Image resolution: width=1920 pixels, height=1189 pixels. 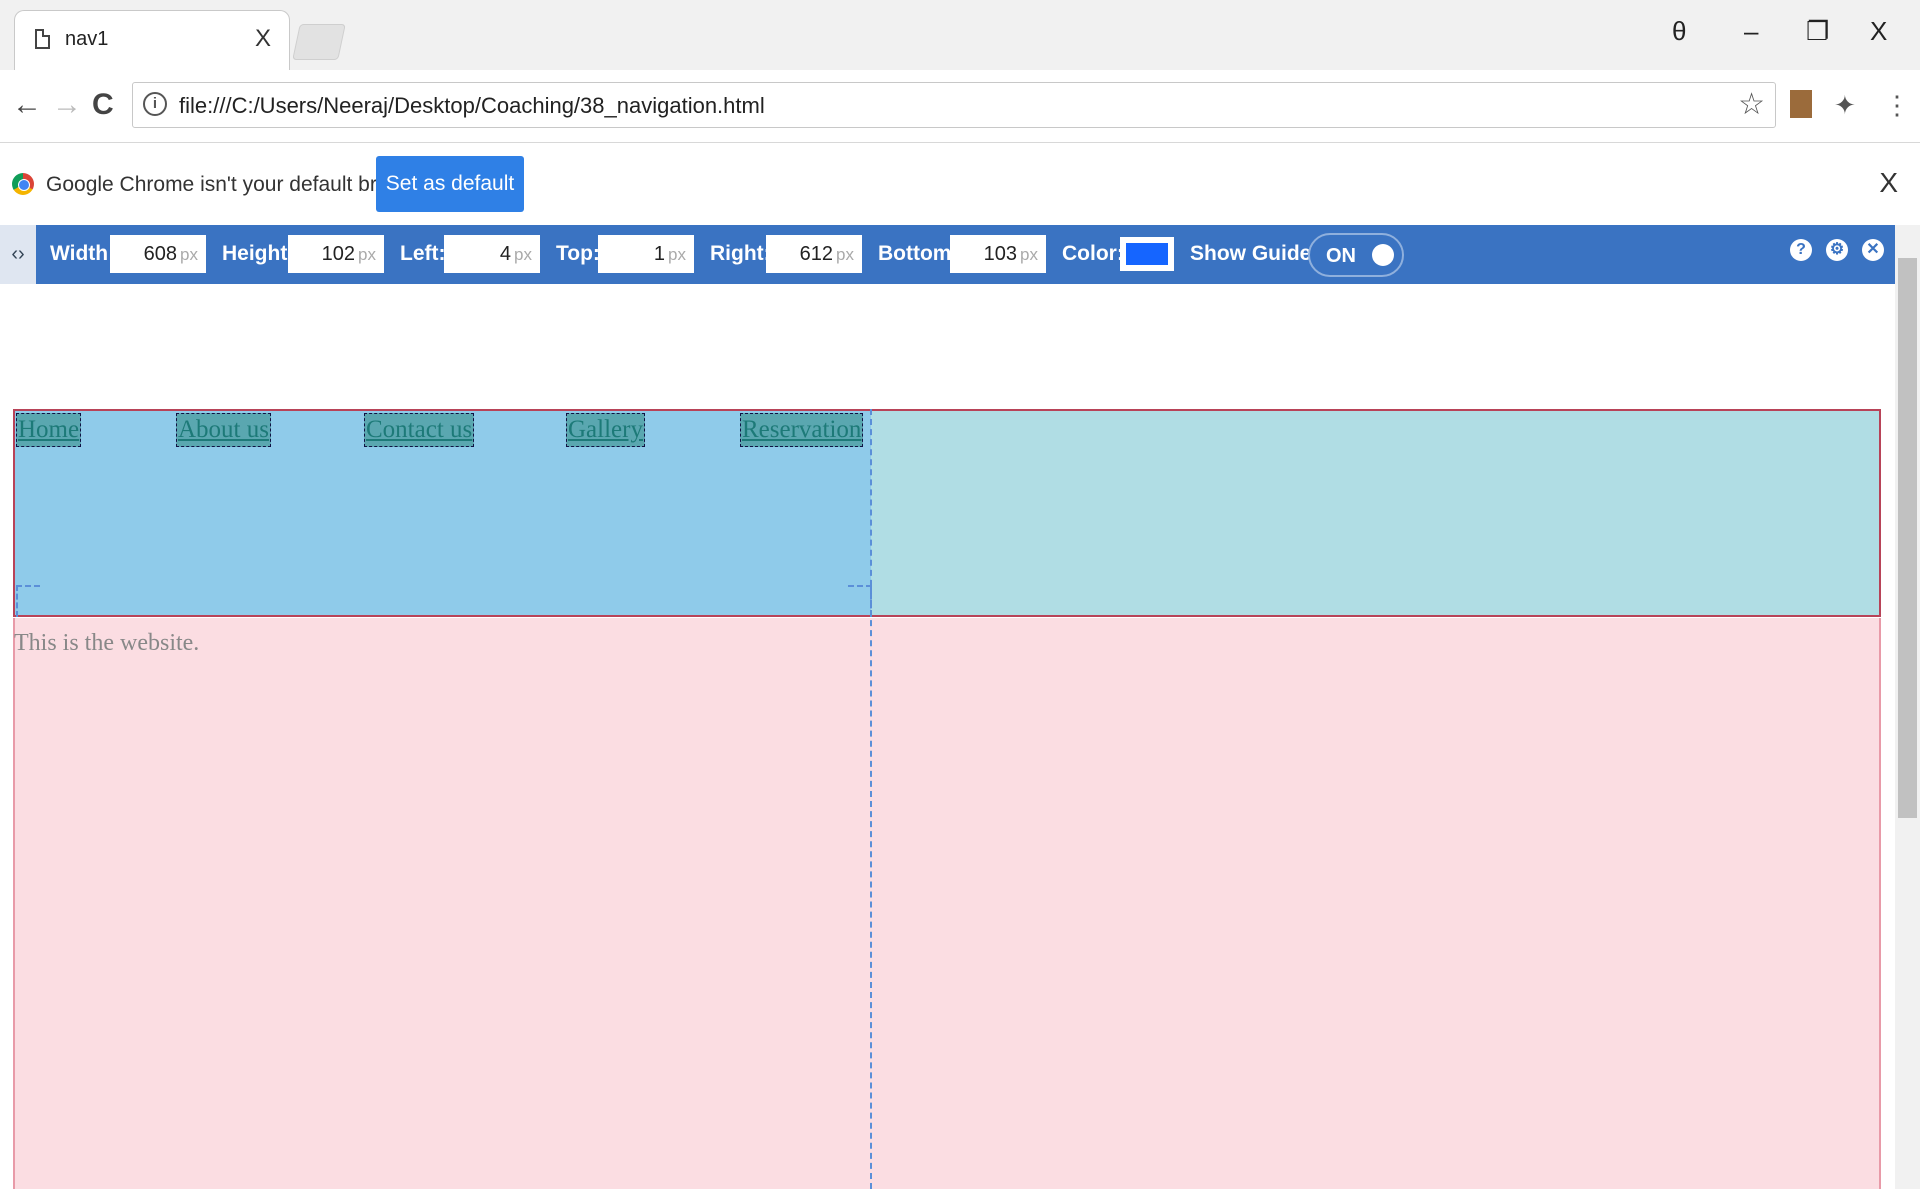 What do you see at coordinates (1817, 31) in the screenshot?
I see `restore-button: ❐` at bounding box center [1817, 31].